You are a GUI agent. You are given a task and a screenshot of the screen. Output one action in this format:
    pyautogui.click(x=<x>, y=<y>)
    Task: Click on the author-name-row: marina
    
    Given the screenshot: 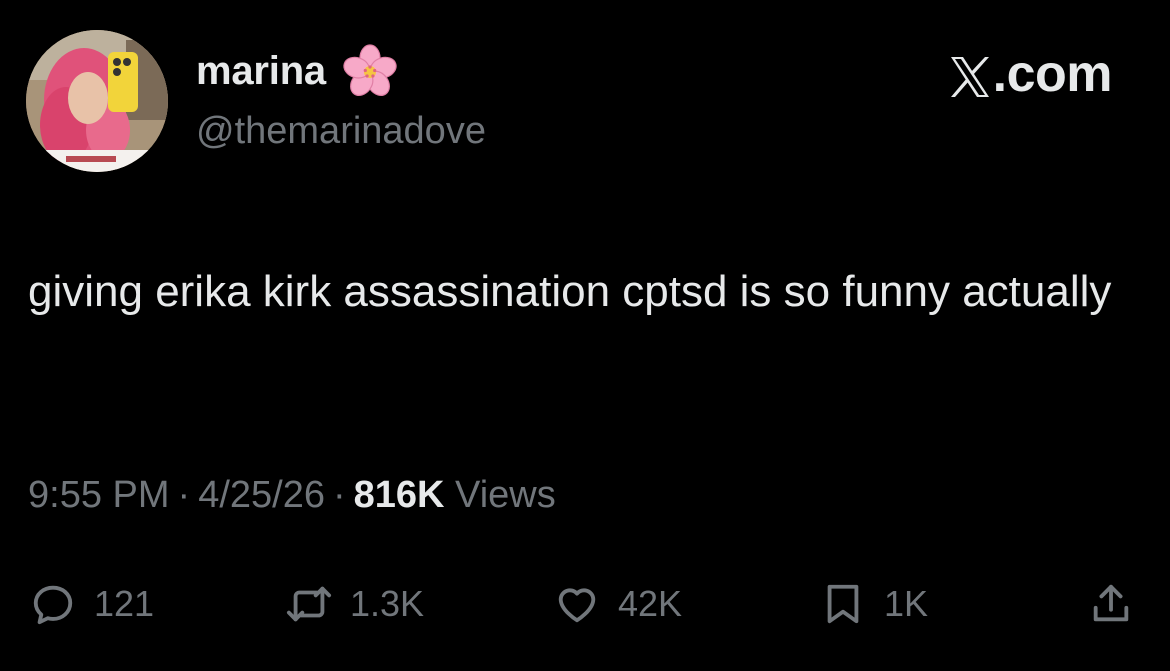 What is the action you would take?
    pyautogui.click(x=298, y=71)
    